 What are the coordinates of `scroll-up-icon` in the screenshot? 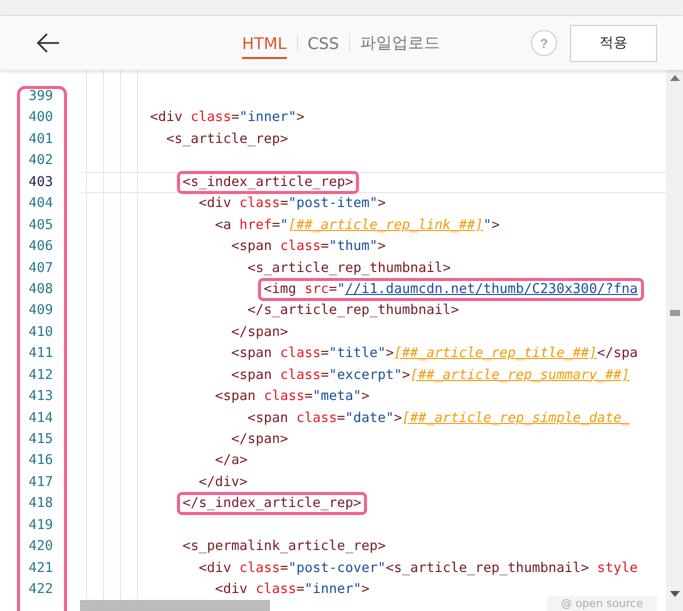 It's located at (675, 78).